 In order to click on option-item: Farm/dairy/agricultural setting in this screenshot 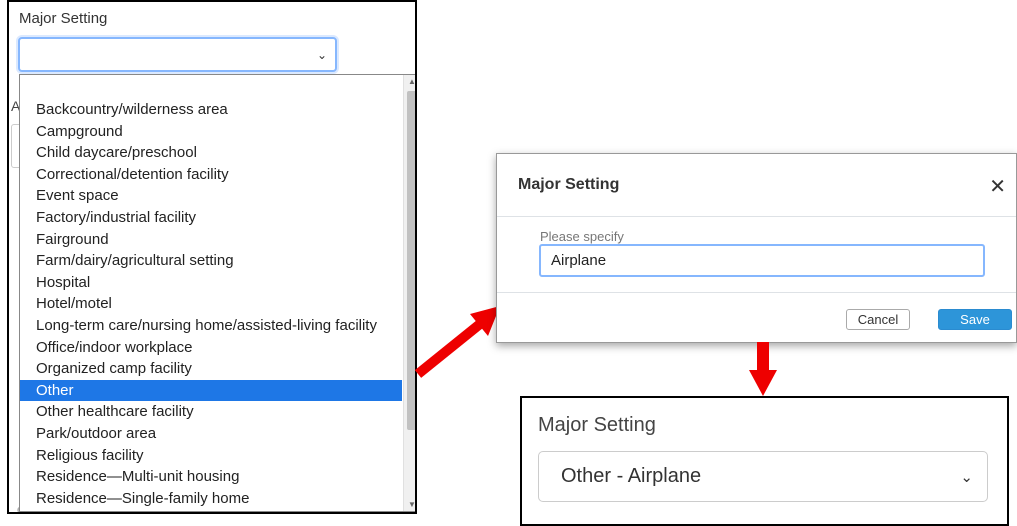, I will do `click(211, 261)`.